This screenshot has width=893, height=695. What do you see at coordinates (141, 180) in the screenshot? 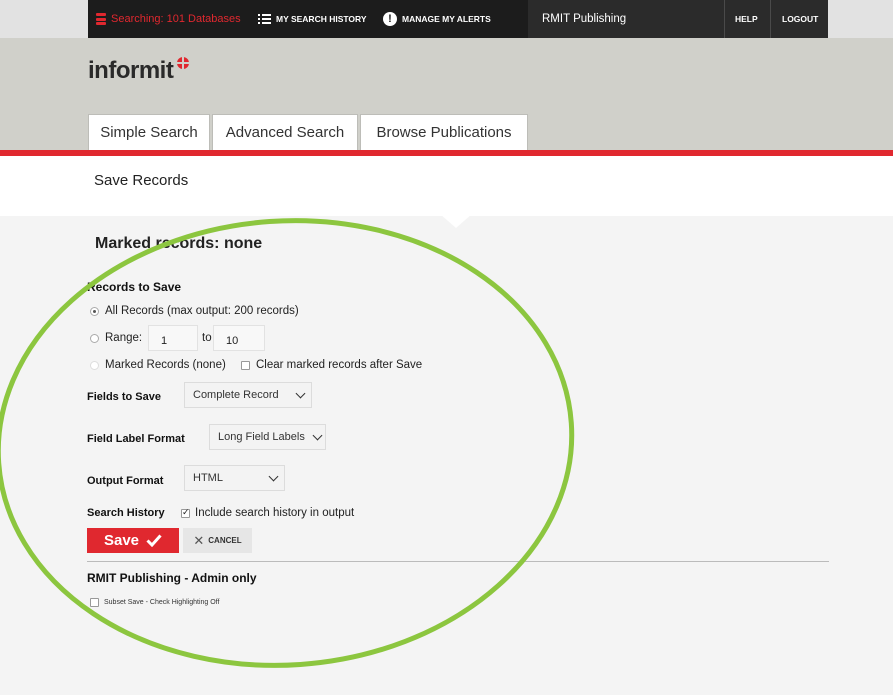
I see `page-title: Save Records` at bounding box center [141, 180].